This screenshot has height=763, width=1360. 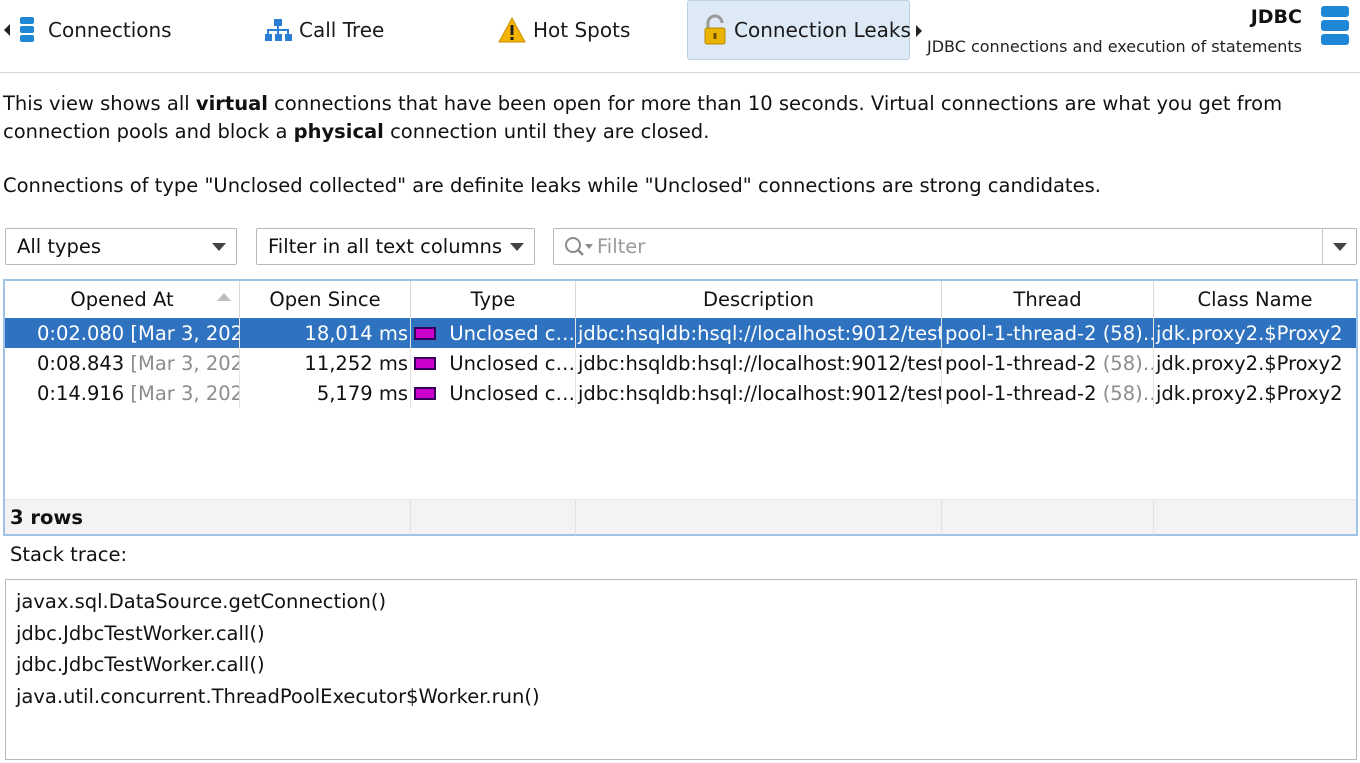 What do you see at coordinates (81, 393) in the screenshot?
I see `opened-time: 0:14.916` at bounding box center [81, 393].